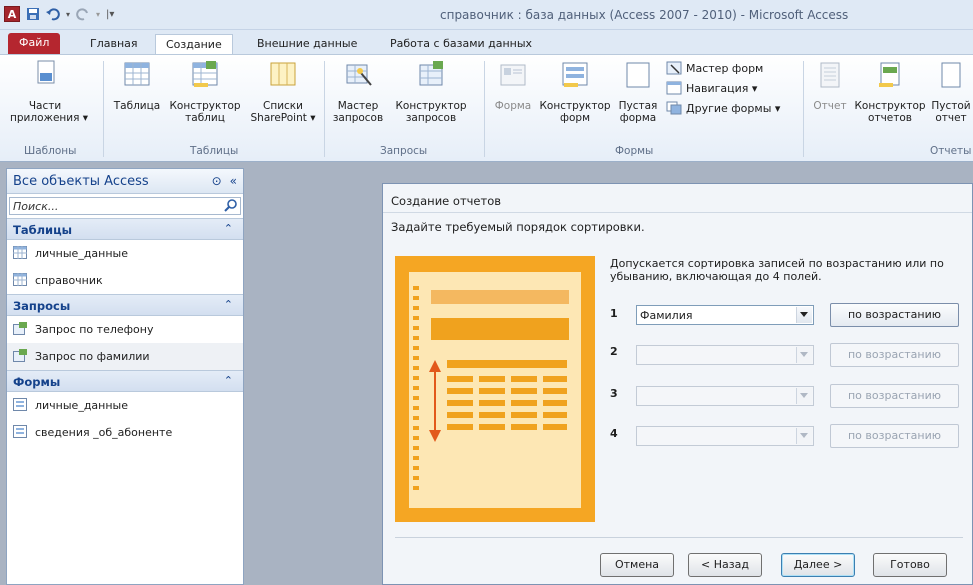  What do you see at coordinates (894, 315) in the screenshot?
I see `sort-order-button-1: по возрастанию` at bounding box center [894, 315].